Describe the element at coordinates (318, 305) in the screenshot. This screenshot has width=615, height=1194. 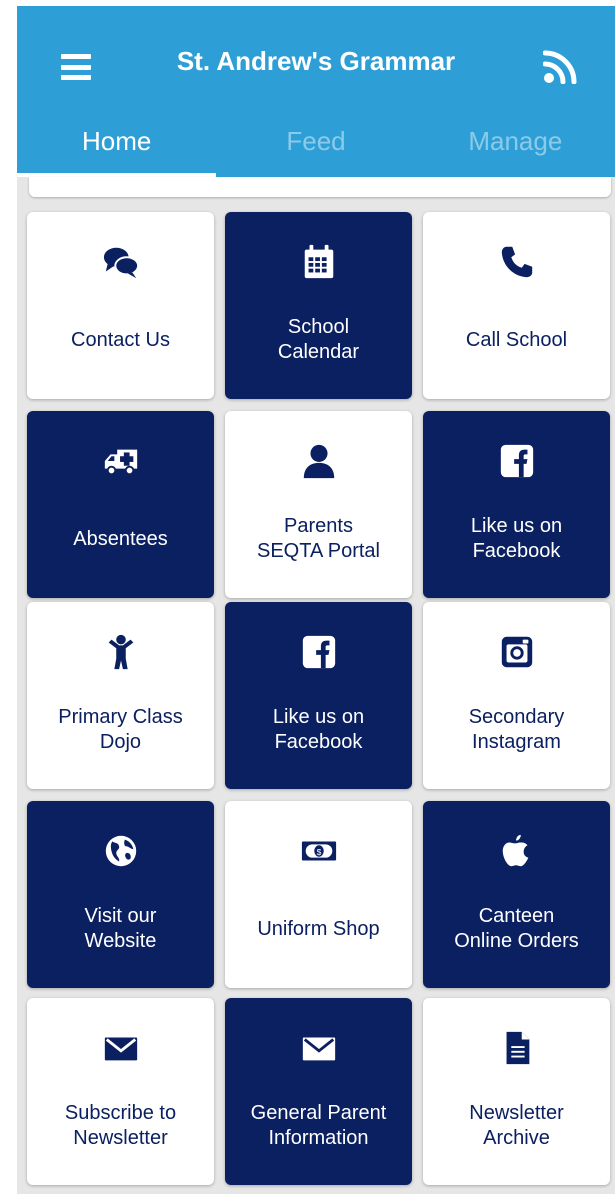
I see `tile-school-calendar: School Calendar` at that location.